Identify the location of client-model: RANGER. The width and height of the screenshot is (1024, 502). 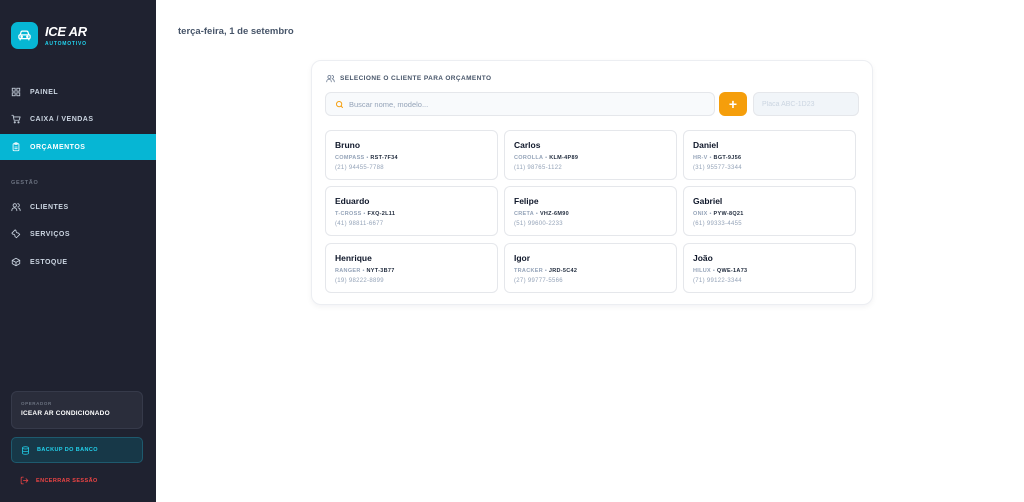
(348, 271).